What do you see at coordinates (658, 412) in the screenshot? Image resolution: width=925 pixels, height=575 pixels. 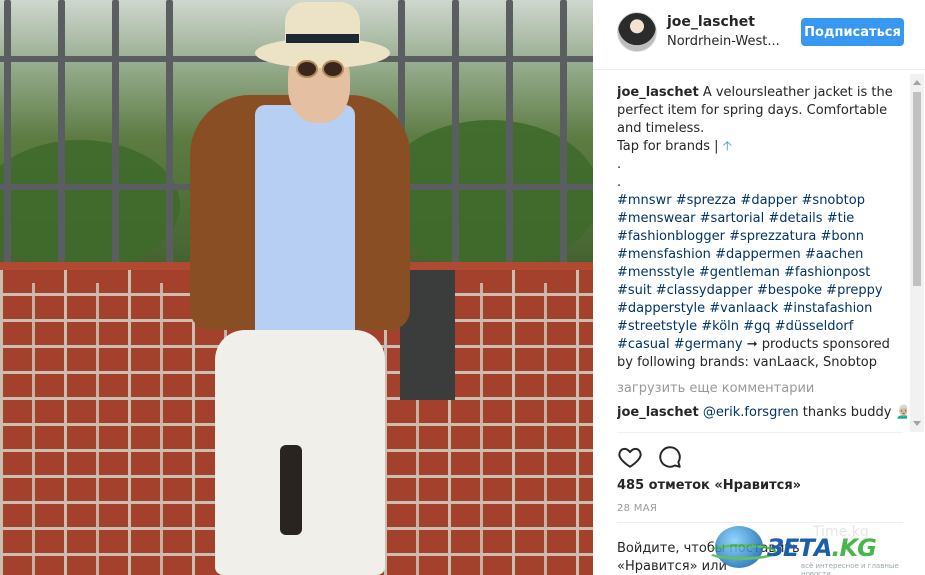 I see `comment-username: joe_laschet` at bounding box center [658, 412].